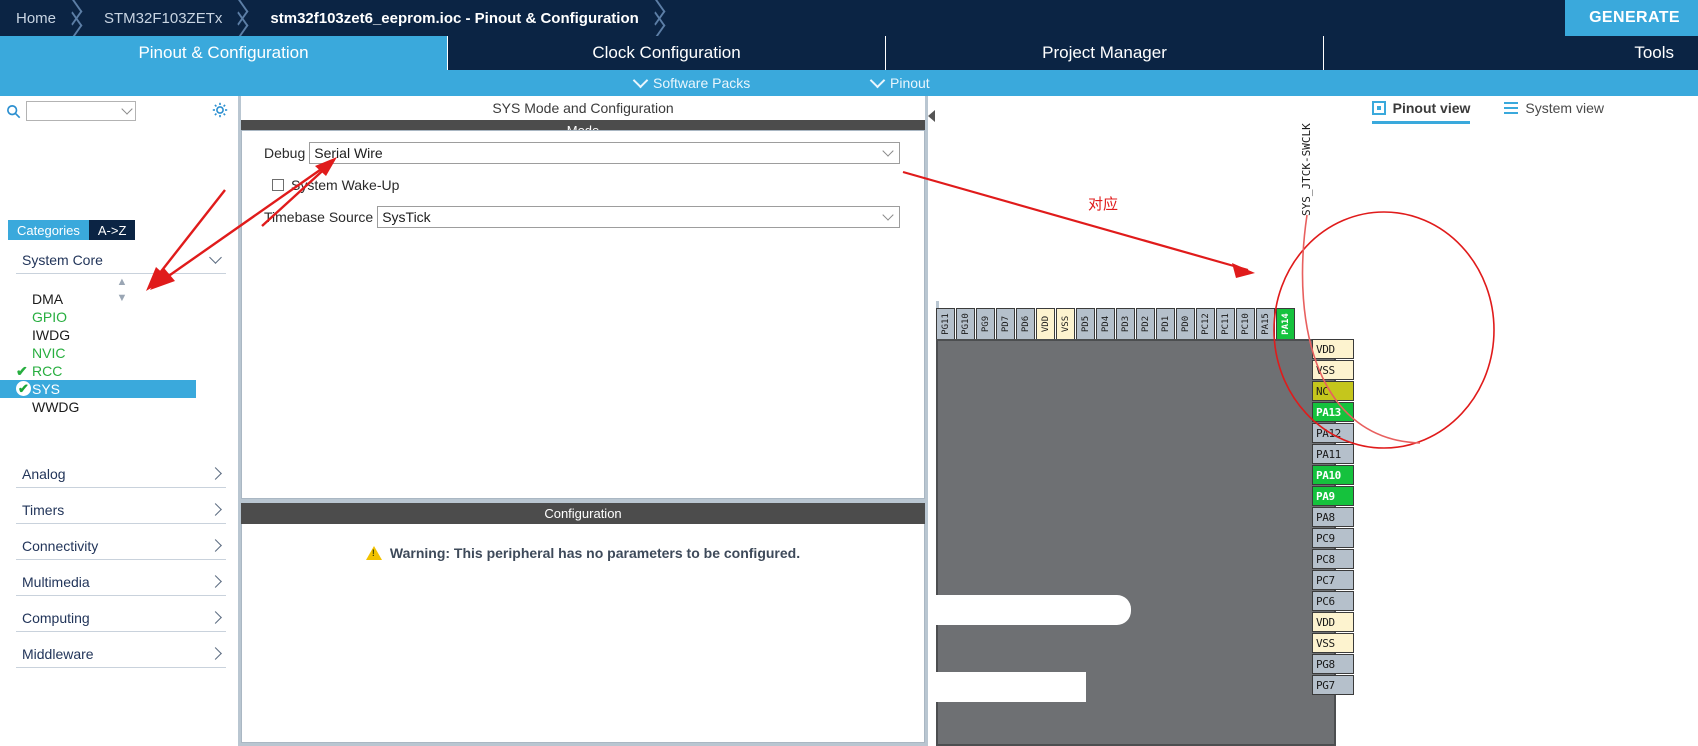 The image size is (1698, 746). I want to click on pin-pa13: PA13 SYS_JTMS-SWDIO, so click(1380, 412).